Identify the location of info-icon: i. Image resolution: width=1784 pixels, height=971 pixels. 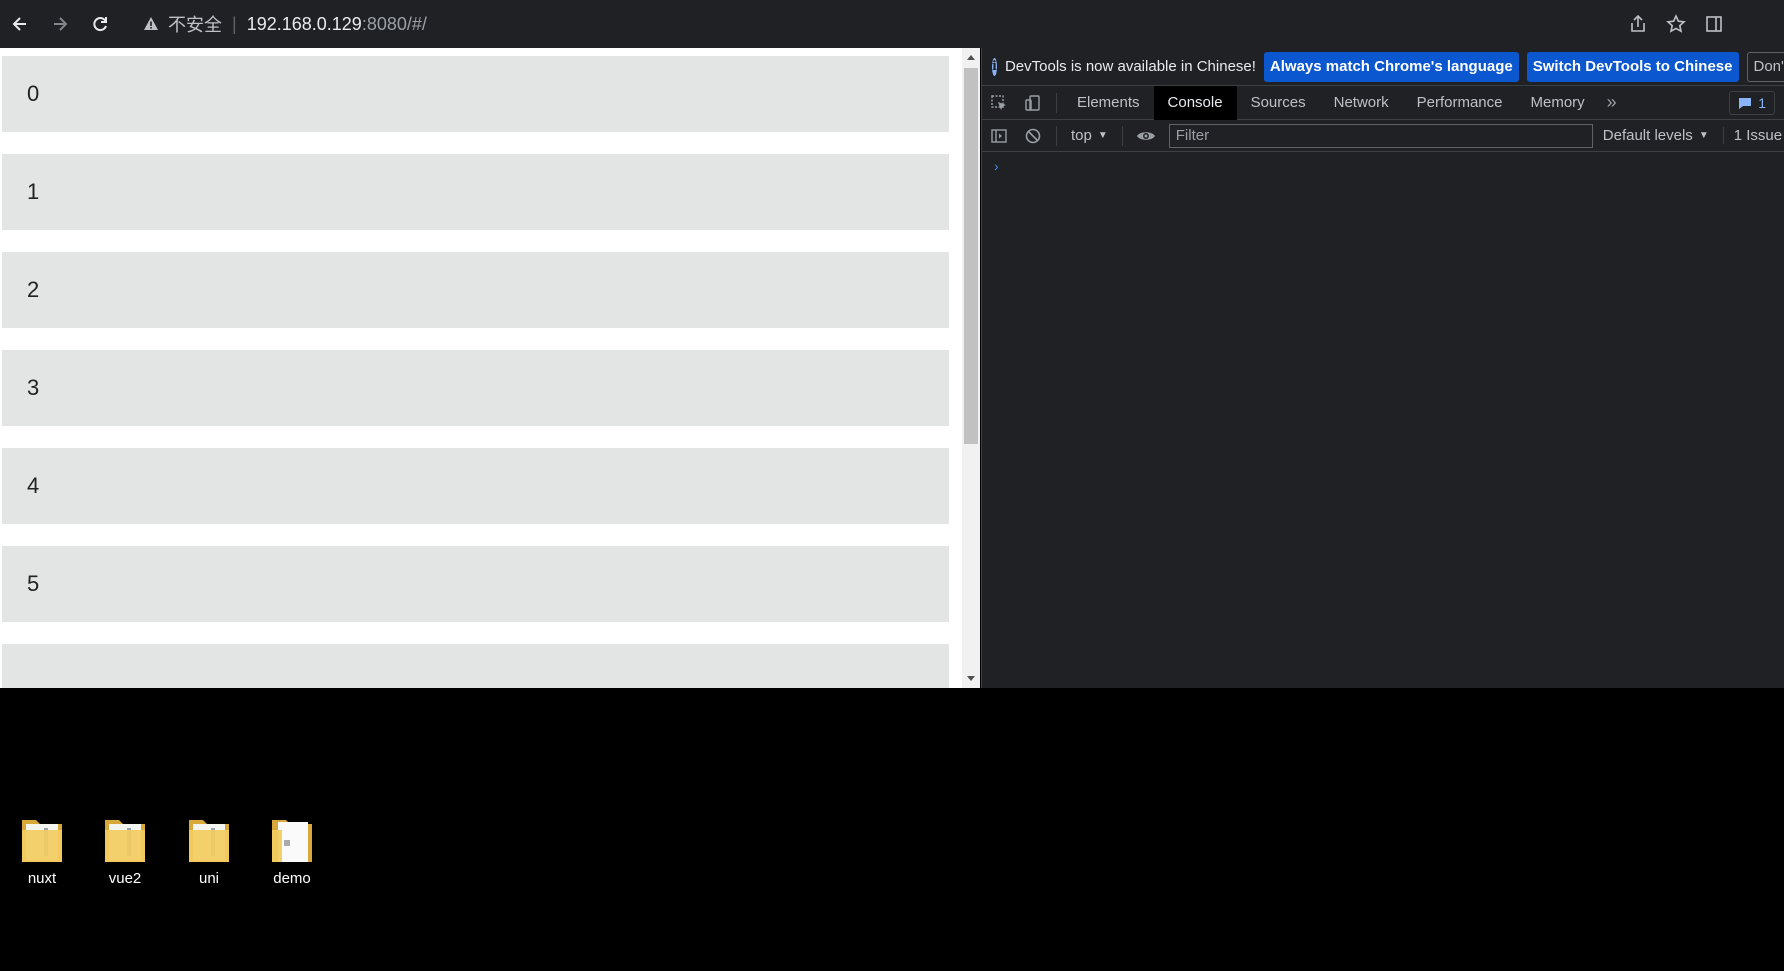
(994, 66).